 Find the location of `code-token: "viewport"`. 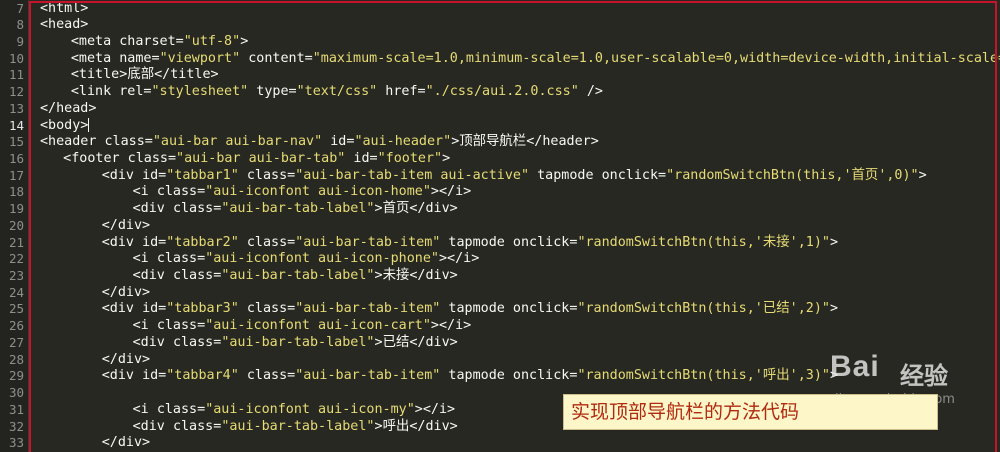

code-token: "viewport" is located at coordinates (200, 58).